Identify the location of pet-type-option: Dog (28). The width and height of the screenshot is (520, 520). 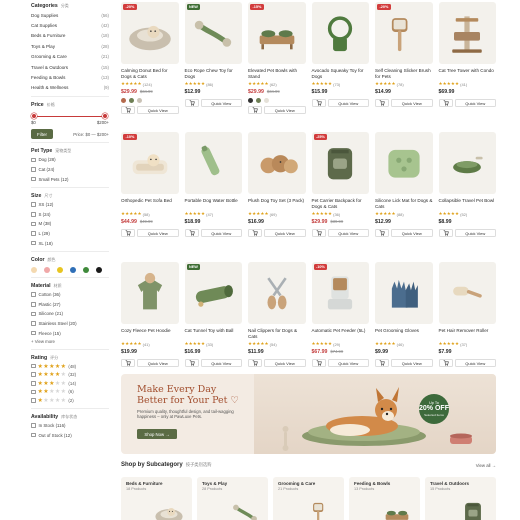
(70, 160).